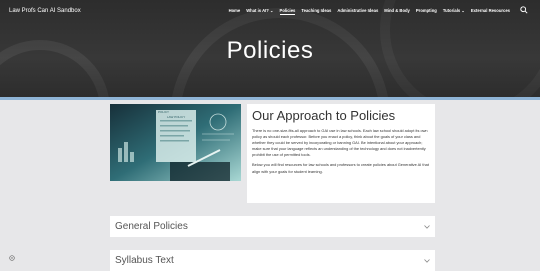 The width and height of the screenshot is (540, 271). What do you see at coordinates (175, 142) in the screenshot?
I see `policy-illustration-image: POLICY LAW POLICY` at bounding box center [175, 142].